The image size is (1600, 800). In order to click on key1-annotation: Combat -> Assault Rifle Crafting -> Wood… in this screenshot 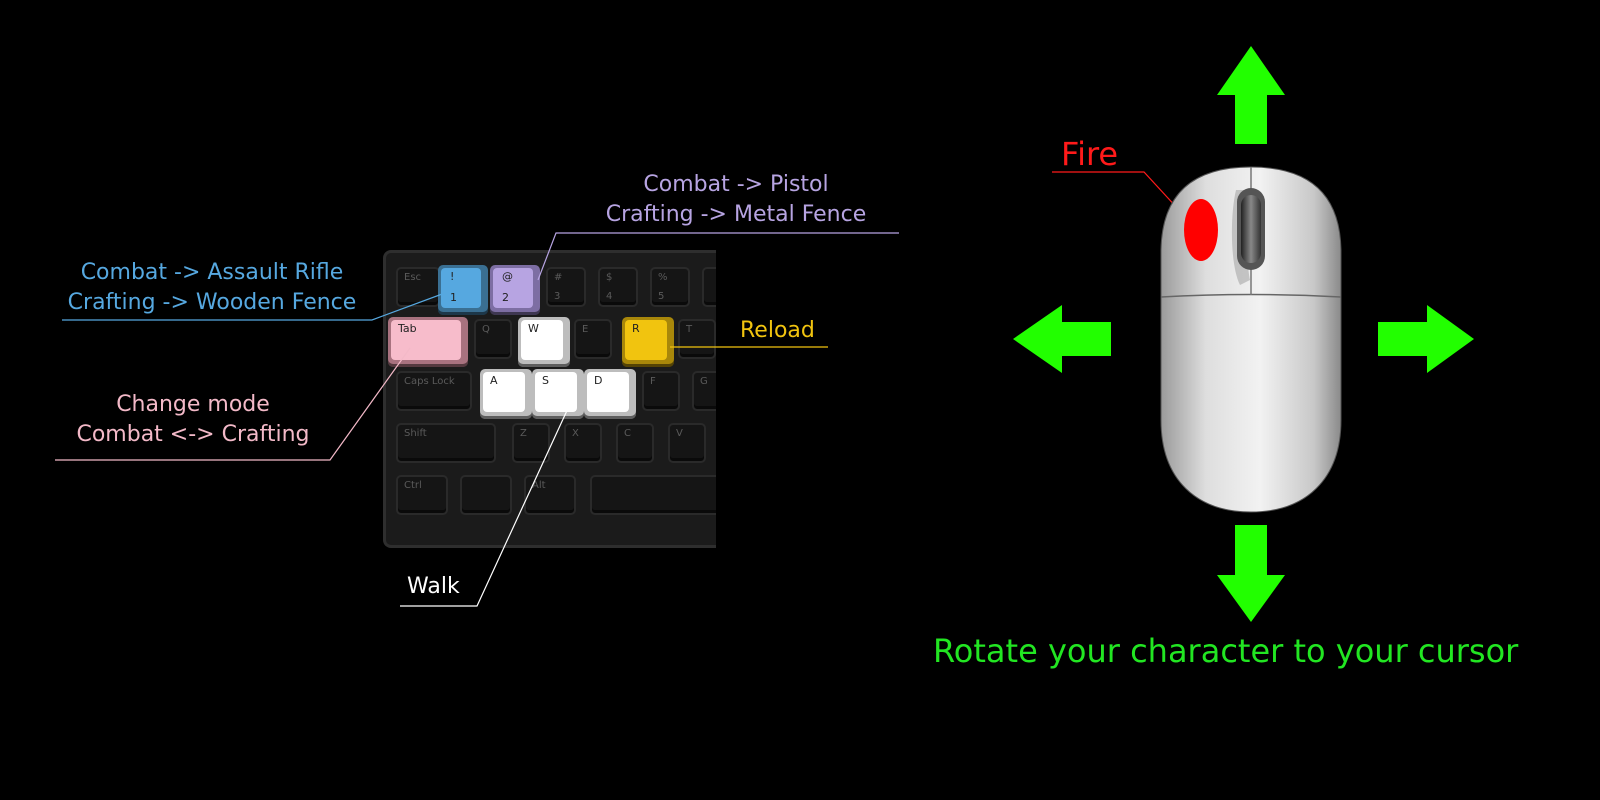, I will do `click(212, 288)`.